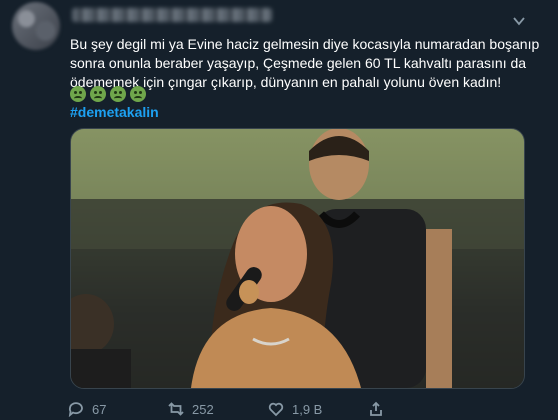 This screenshot has width=558, height=420. What do you see at coordinates (276, 409) in the screenshot?
I see `heart-icon` at bounding box center [276, 409].